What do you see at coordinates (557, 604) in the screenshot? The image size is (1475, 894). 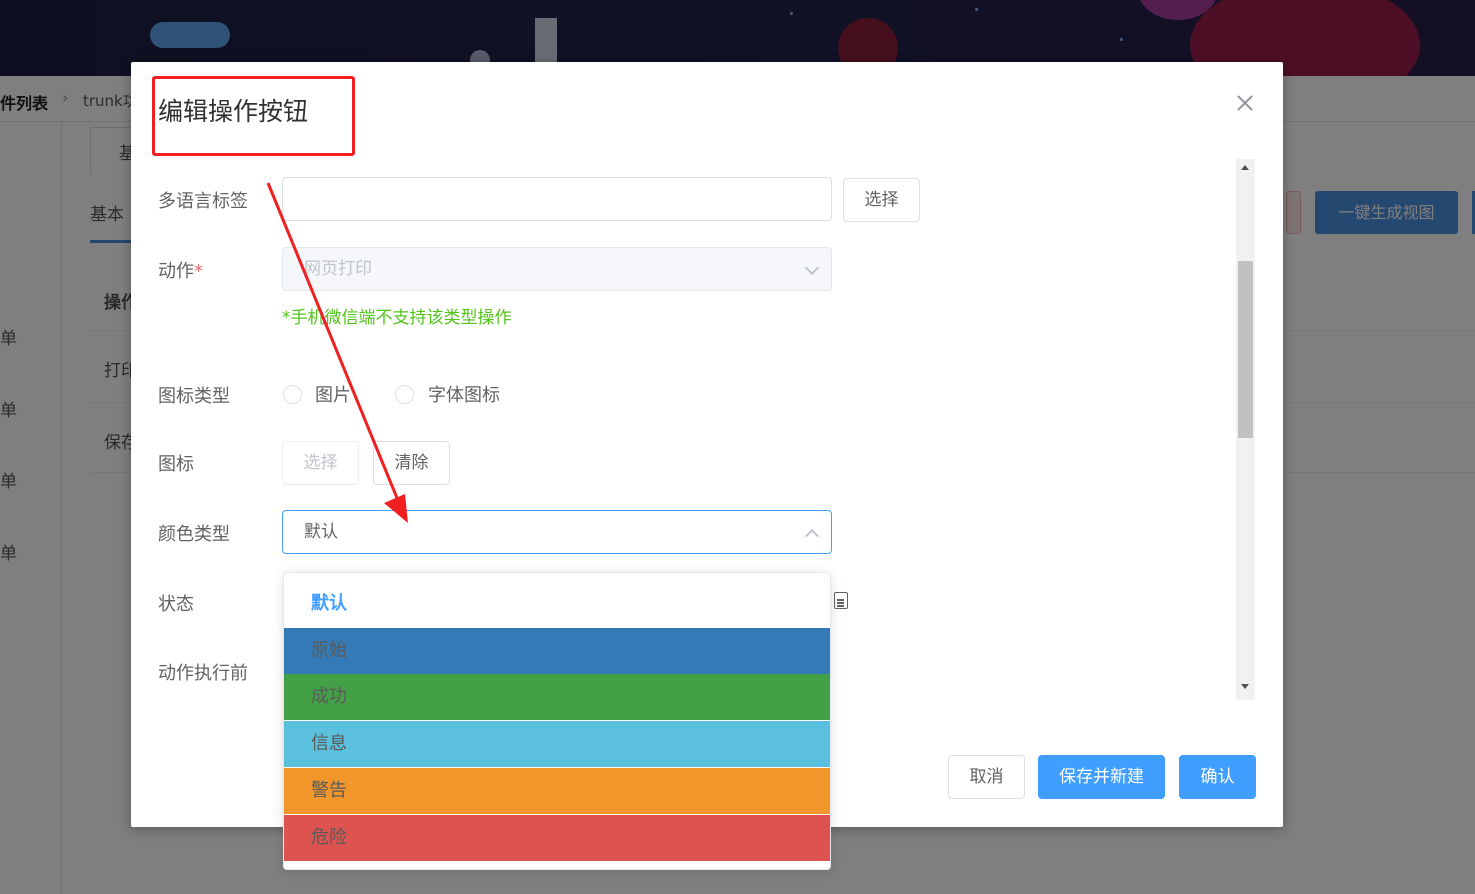 I see `color-option-default: 默认` at bounding box center [557, 604].